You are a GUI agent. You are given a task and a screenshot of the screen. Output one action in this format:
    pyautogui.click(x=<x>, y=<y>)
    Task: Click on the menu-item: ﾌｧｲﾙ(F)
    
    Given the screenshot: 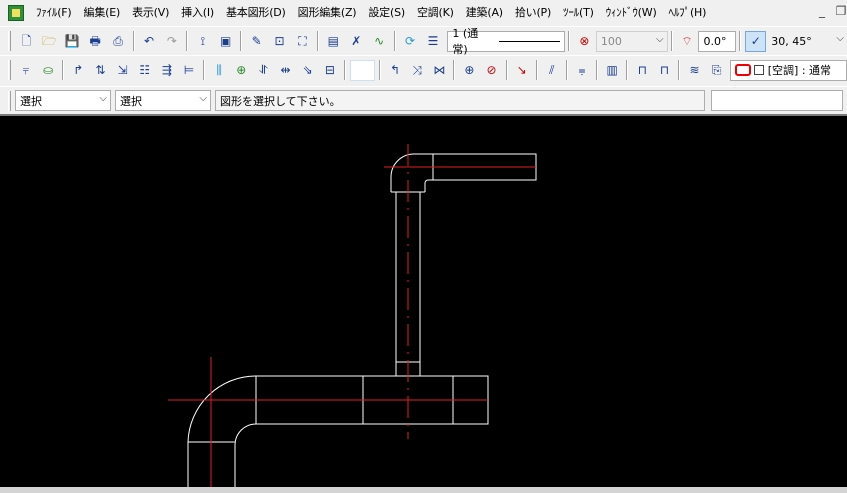 What is the action you would take?
    pyautogui.click(x=54, y=13)
    